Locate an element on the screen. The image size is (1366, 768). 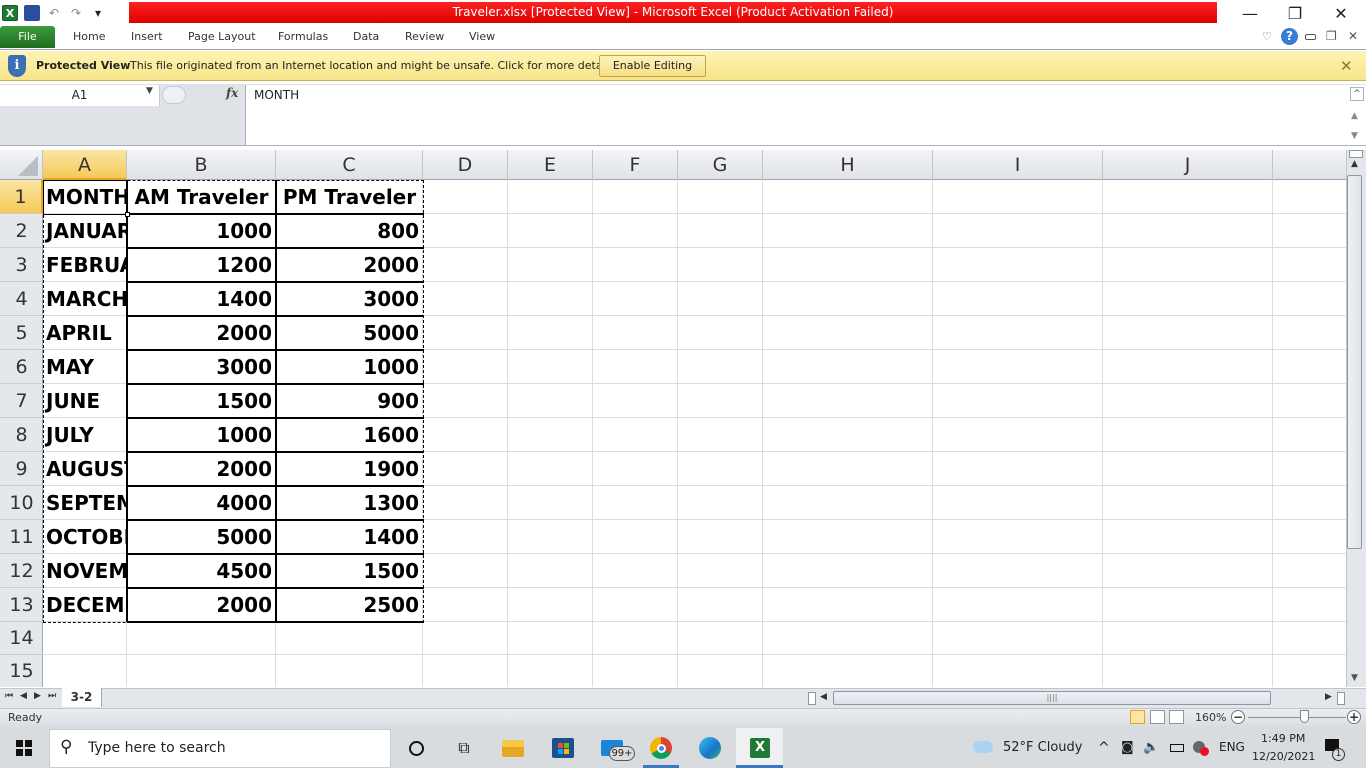
excel-app-icon: X is located at coordinates (10, 13).